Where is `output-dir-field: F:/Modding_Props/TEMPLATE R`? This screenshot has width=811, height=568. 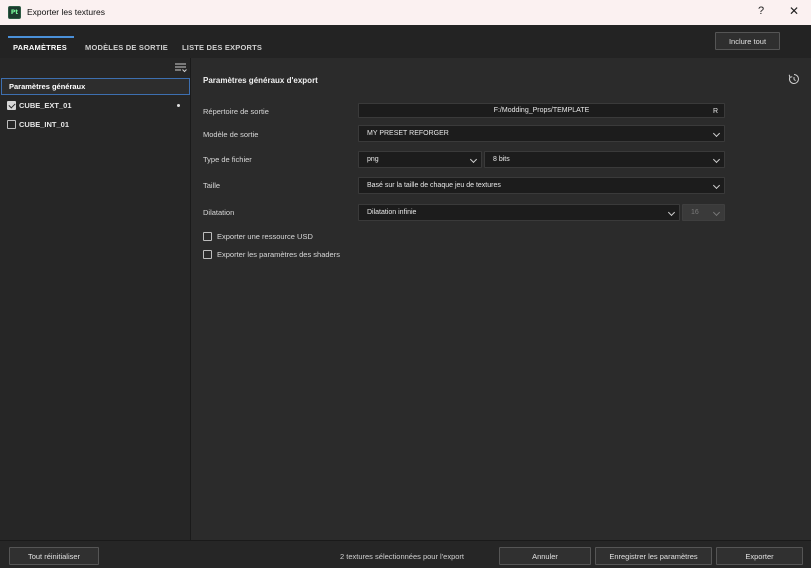
output-dir-field: F:/Modding_Props/TEMPLATE R is located at coordinates (541, 110).